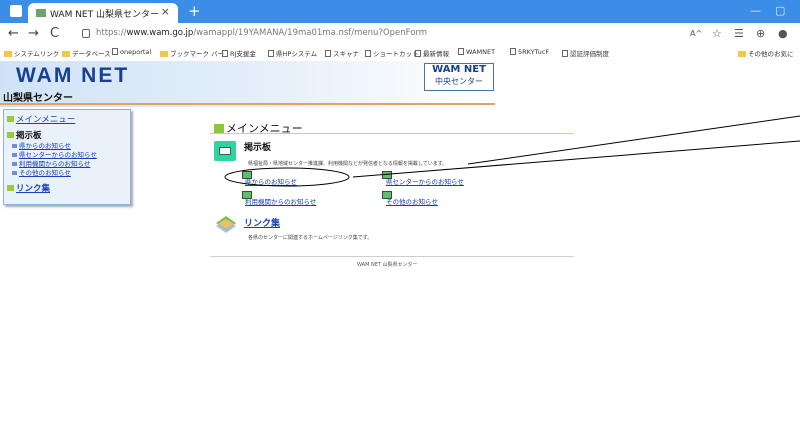 The height and width of the screenshot is (434, 800). What do you see at coordinates (387, 265) in the screenshot?
I see `footer-text: WAM NET 山梨県センター` at bounding box center [387, 265].